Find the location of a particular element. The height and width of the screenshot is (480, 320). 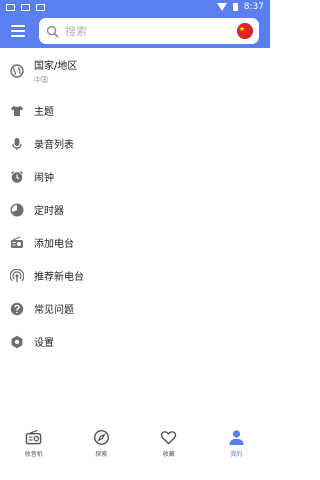

menu-item-label: 国家/地区 is located at coordinates (56, 66).